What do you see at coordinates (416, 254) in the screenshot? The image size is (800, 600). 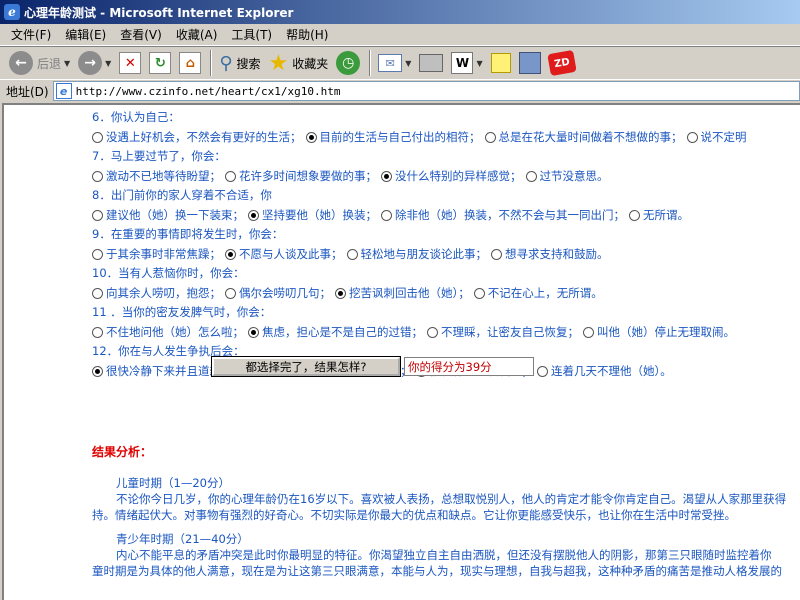 I see `option: 轻松地与朋友谈论此事；` at bounding box center [416, 254].